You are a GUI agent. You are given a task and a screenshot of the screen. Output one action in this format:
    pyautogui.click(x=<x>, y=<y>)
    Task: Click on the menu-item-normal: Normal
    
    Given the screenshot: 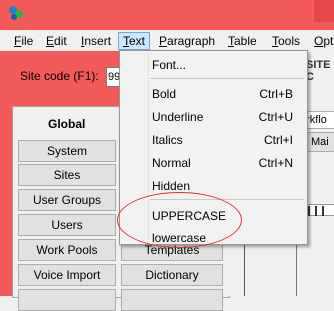 What is the action you would take?
    pyautogui.click(x=171, y=163)
    